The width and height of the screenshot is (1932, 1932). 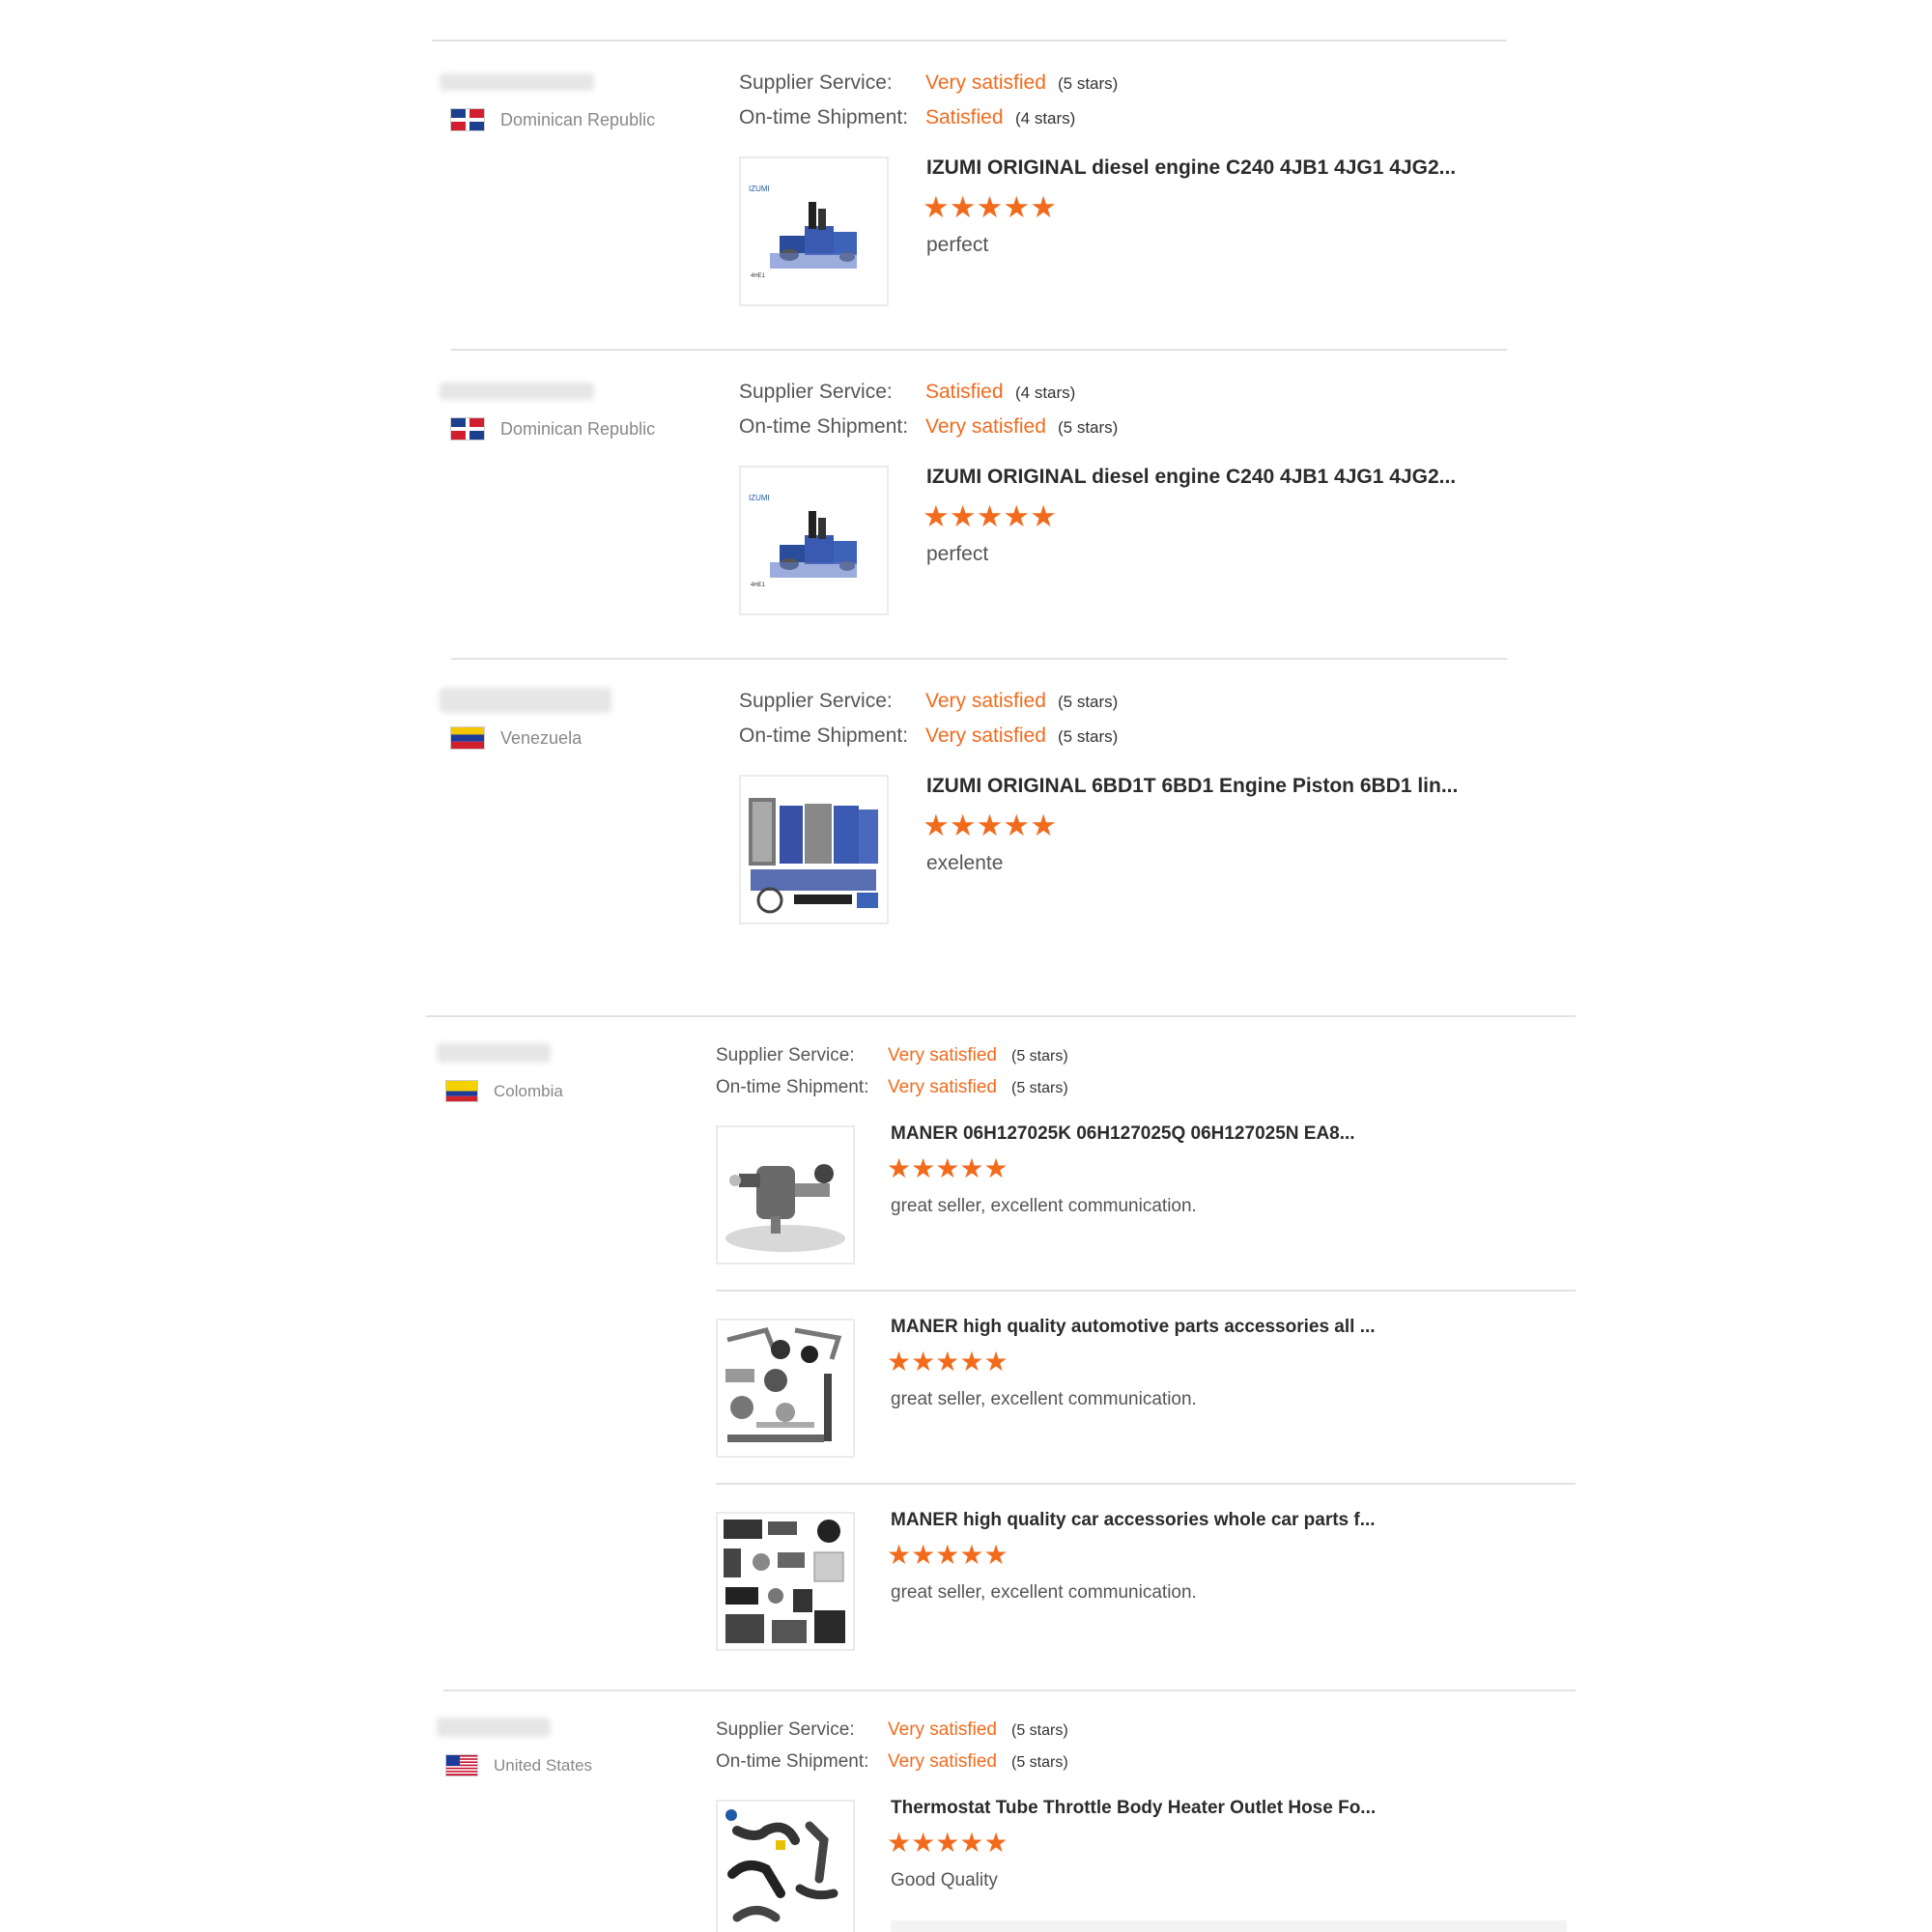 I want to click on reviewer-country: Colombia, so click(x=504, y=1091).